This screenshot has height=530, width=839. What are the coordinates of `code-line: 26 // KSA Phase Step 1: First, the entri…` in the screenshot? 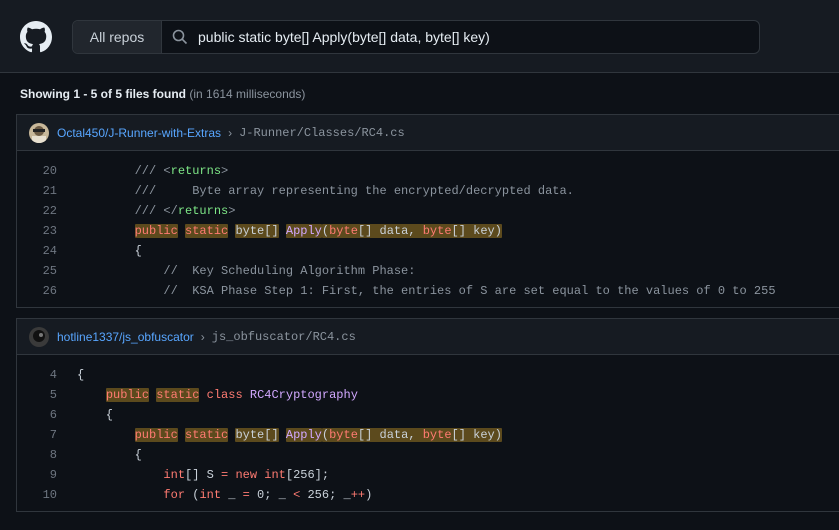 It's located at (428, 291).